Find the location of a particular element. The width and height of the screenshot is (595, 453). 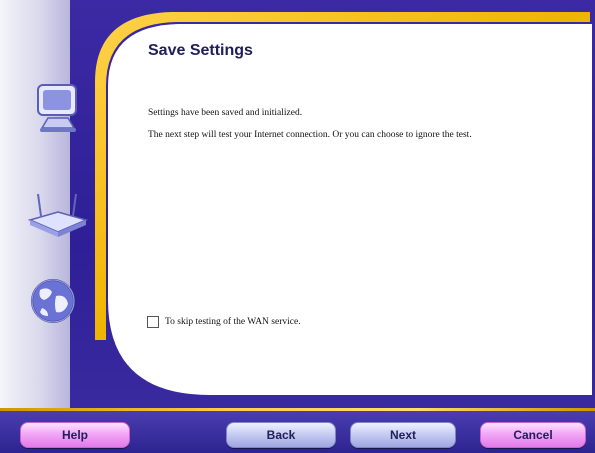

router-icon is located at coordinates (58, 215).